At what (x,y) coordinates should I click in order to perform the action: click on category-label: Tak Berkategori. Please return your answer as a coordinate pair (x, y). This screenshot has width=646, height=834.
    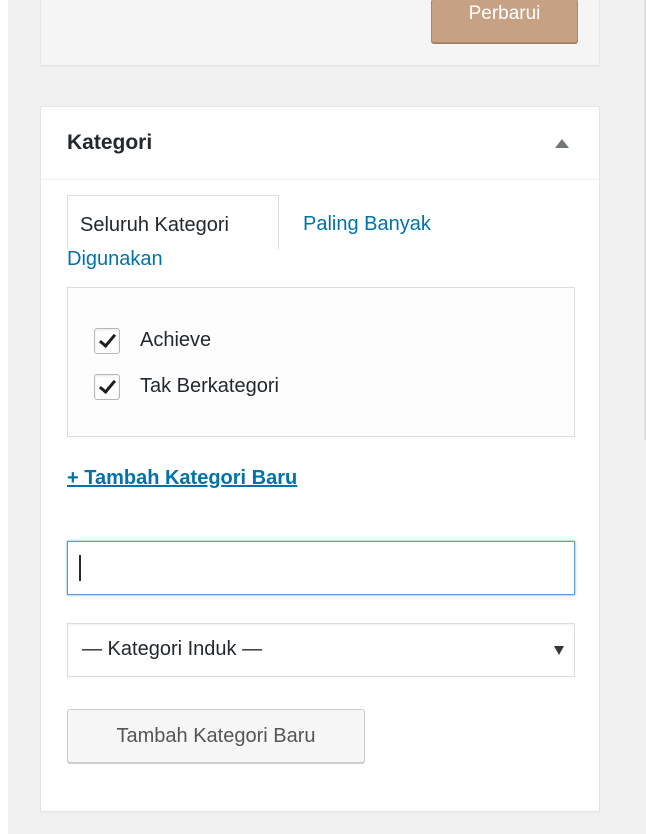
    Looking at the image, I should click on (209, 386).